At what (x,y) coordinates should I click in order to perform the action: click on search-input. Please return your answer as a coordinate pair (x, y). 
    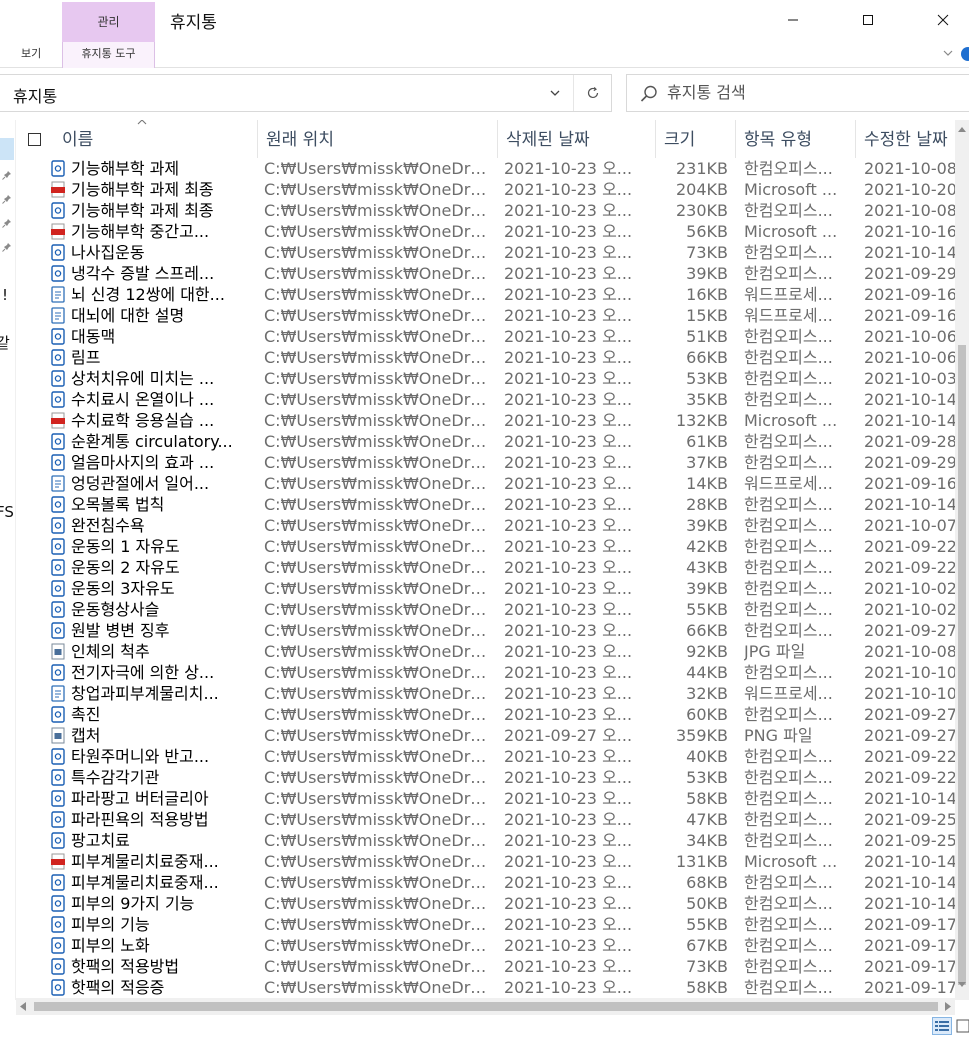
    Looking at the image, I should click on (807, 92).